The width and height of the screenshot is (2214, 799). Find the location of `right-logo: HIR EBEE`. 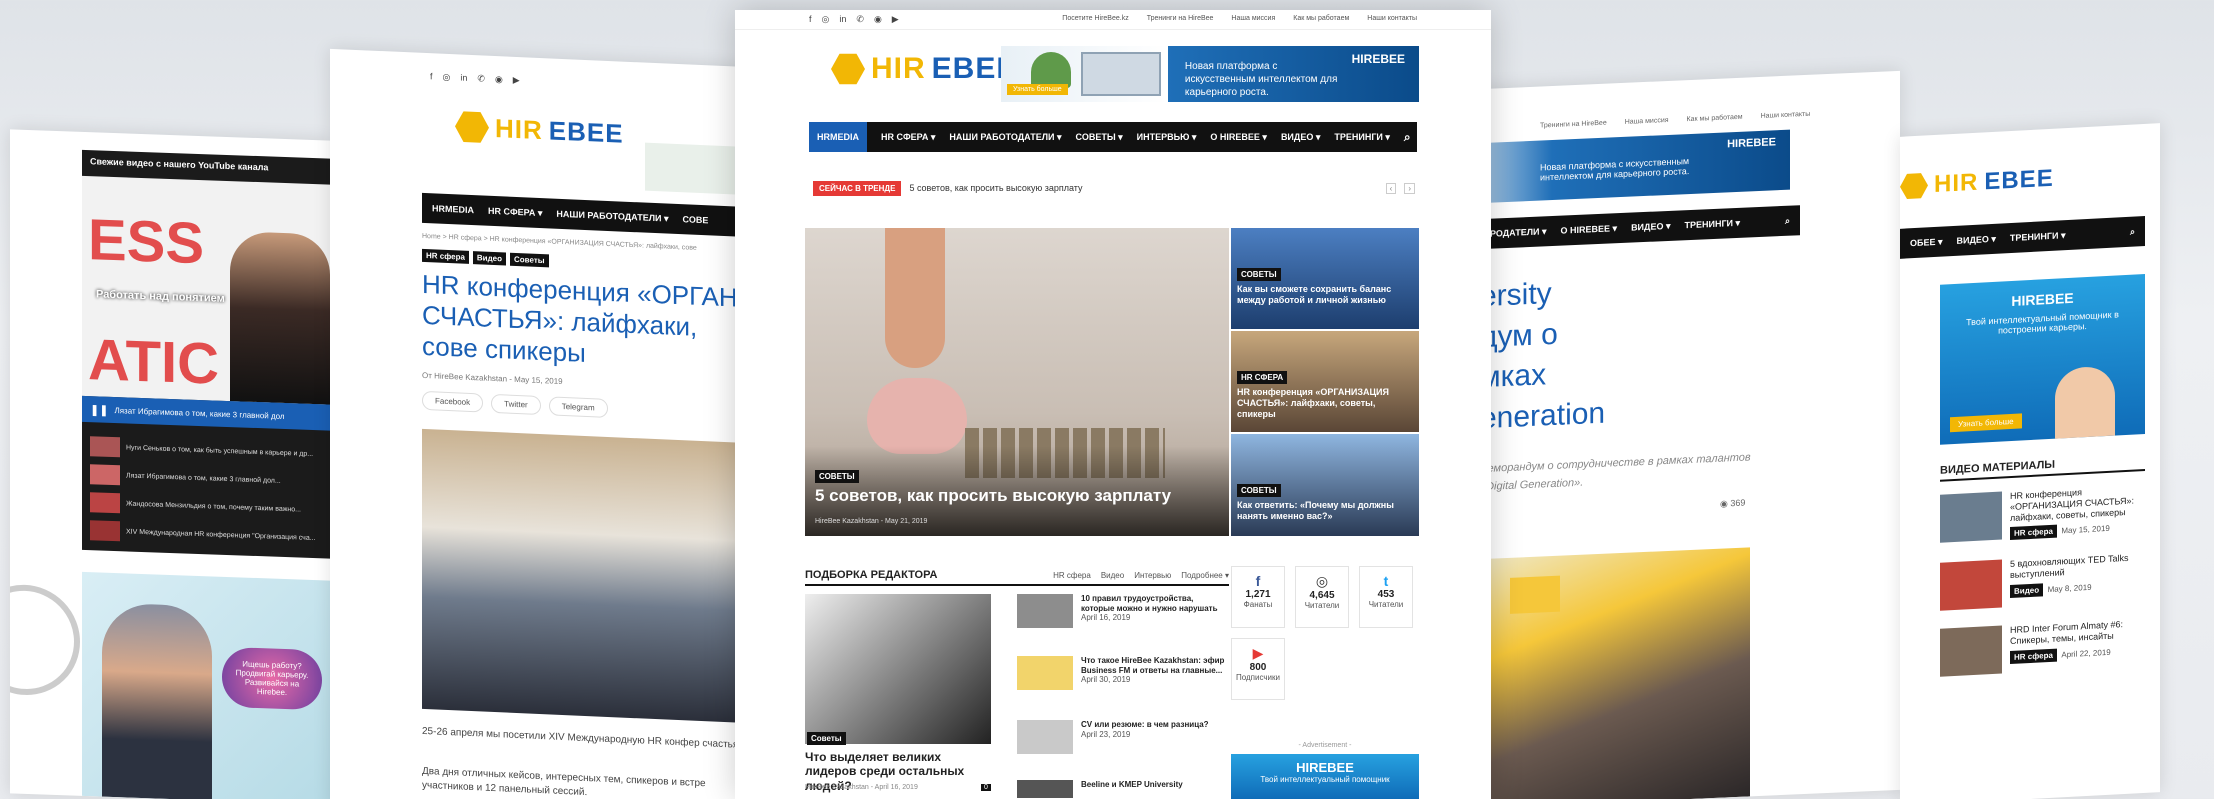

right-logo: HIR EBEE is located at coordinates (1977, 183).